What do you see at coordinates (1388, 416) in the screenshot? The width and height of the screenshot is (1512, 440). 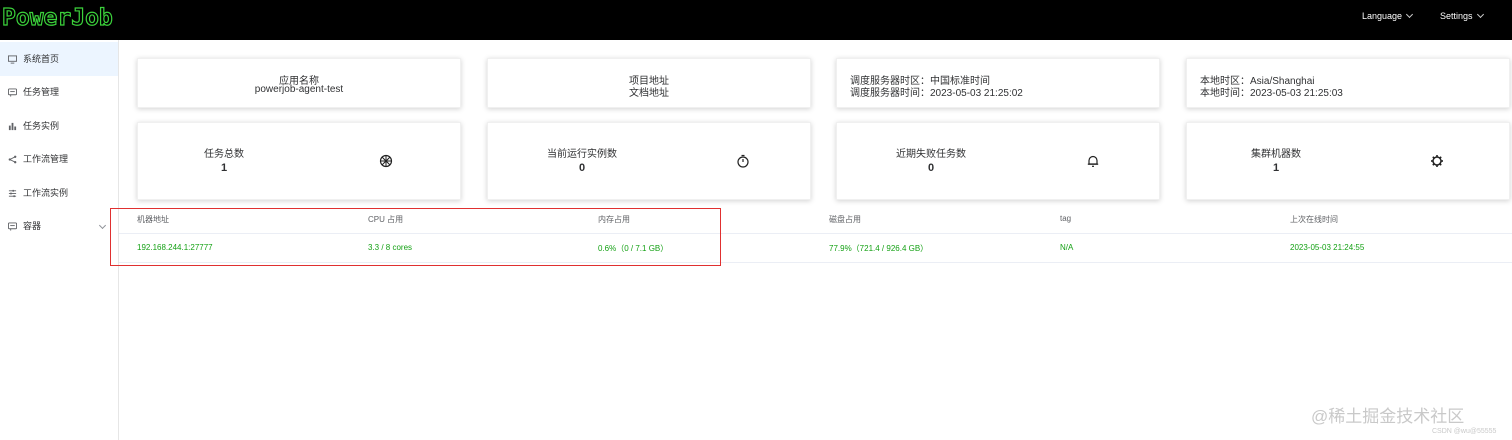 I see `watermark-main: @稀土掘金技术社区` at bounding box center [1388, 416].